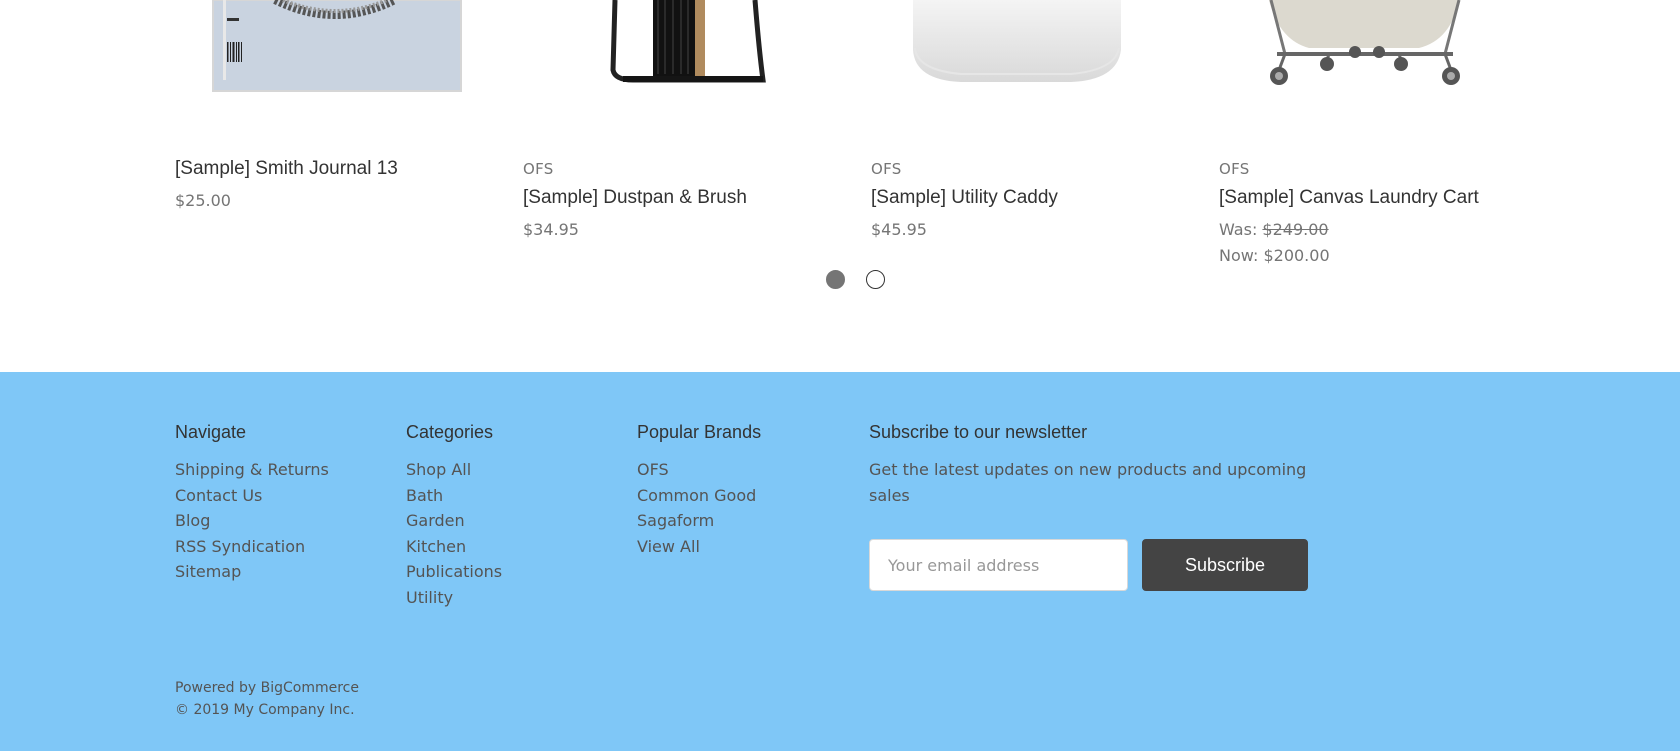 This screenshot has width=1680, height=751. I want to click on footer-link-shop-all: Shop All, so click(438, 469).